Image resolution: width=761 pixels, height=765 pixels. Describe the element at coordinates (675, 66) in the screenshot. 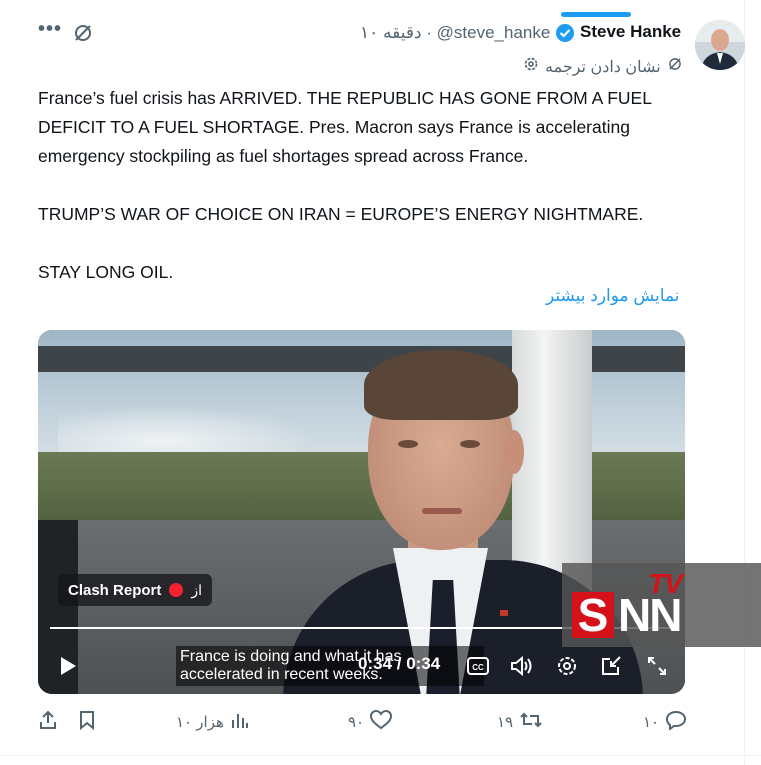

I see `grok-translate-icon` at that location.